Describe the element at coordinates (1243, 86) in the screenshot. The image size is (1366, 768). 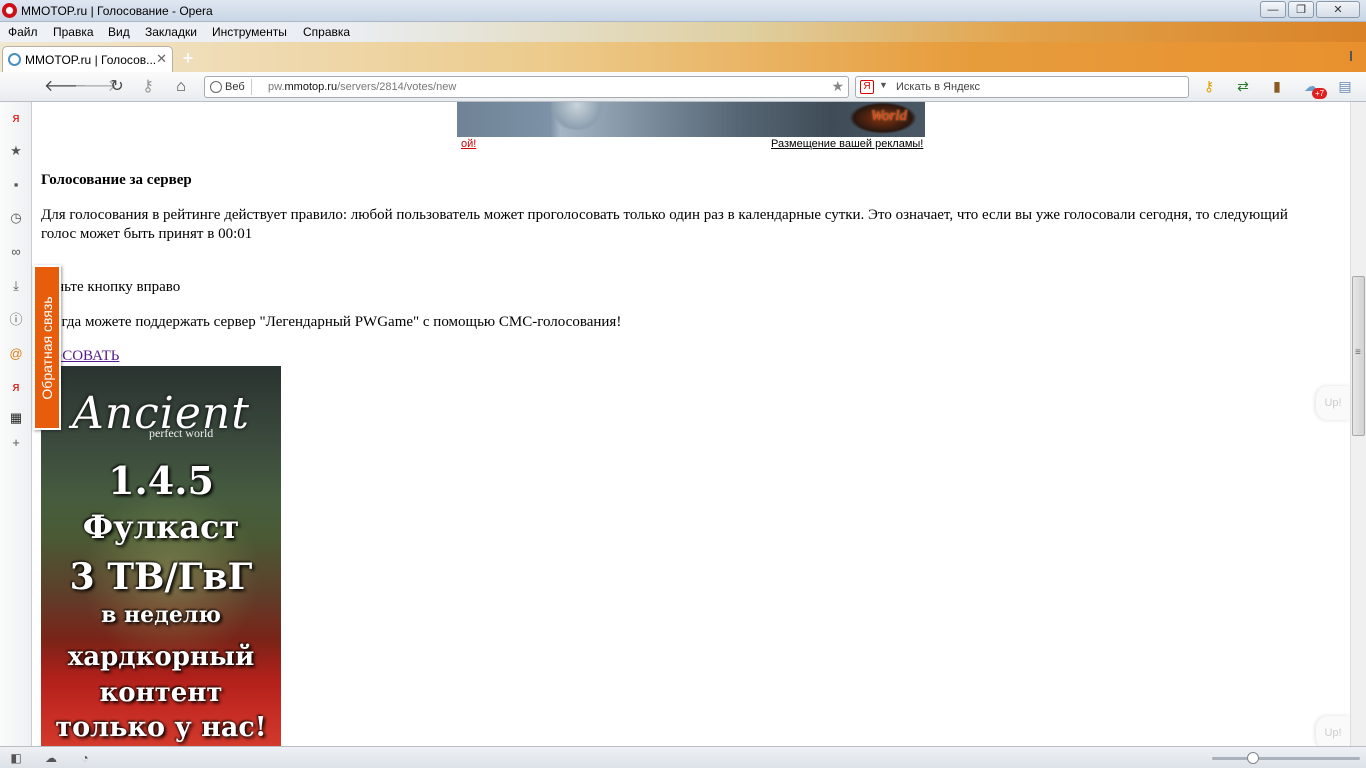
I see `translate-icon: ⇄` at that location.